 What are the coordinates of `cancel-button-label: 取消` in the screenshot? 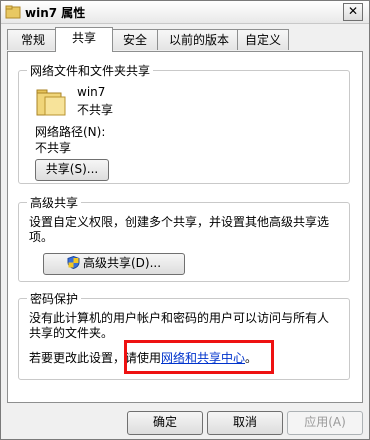 It's located at (244, 422).